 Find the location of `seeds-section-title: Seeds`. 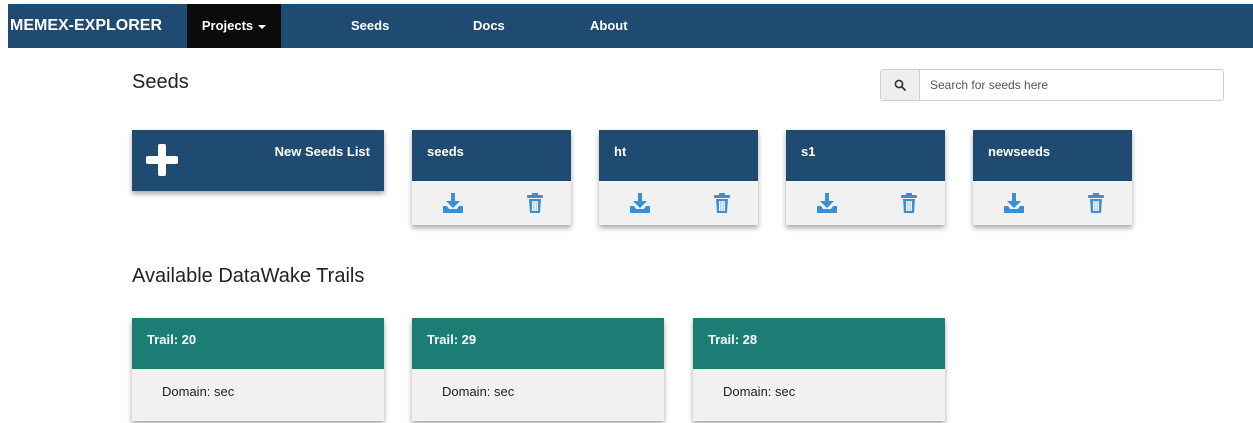

seeds-section-title: Seeds is located at coordinates (160, 82).